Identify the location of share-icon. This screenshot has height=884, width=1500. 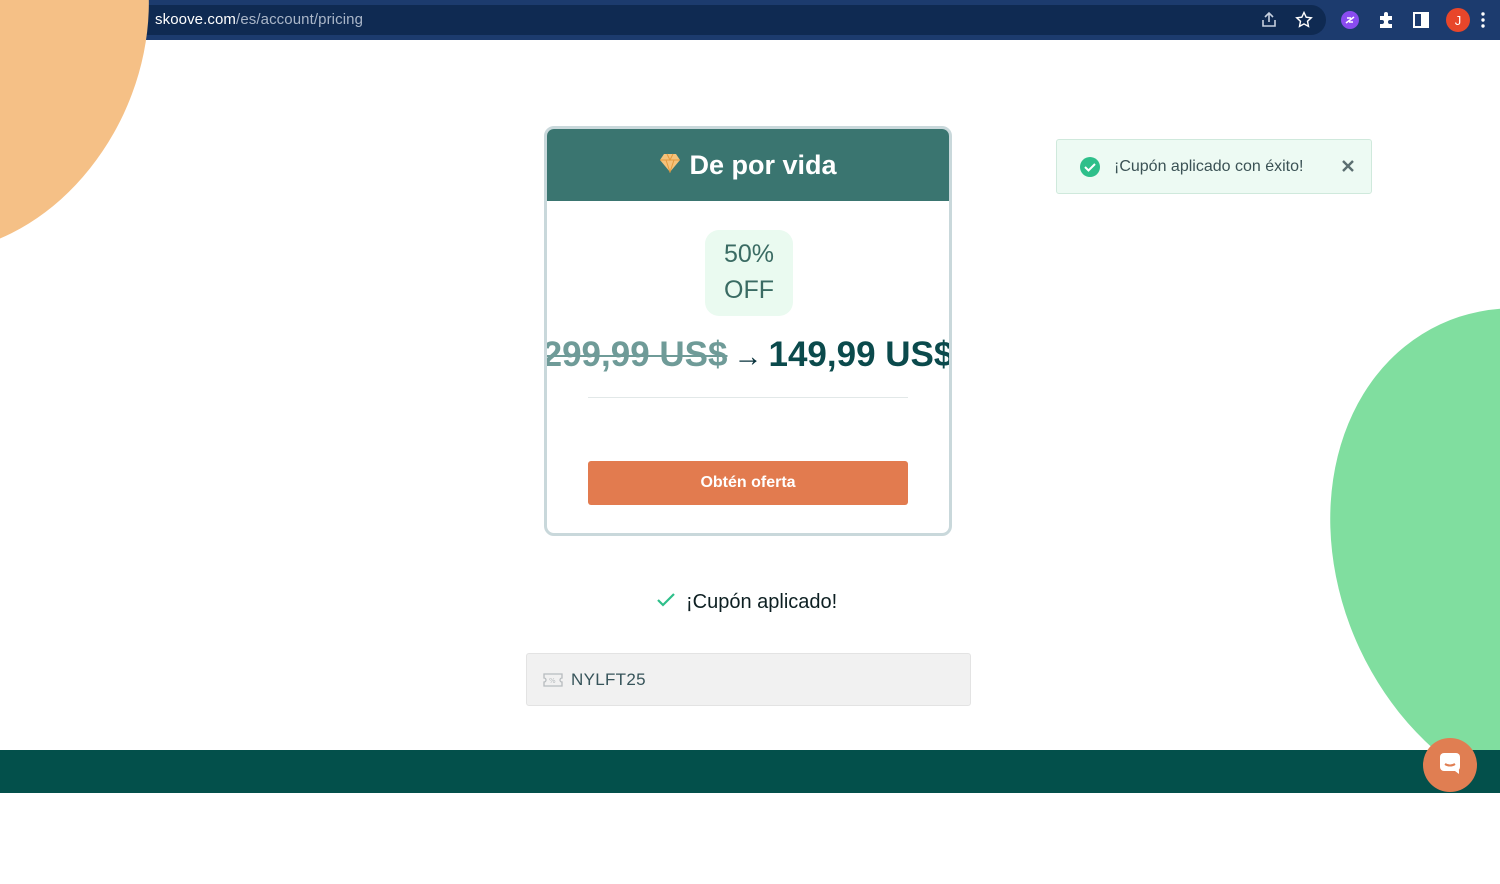
(1269, 22).